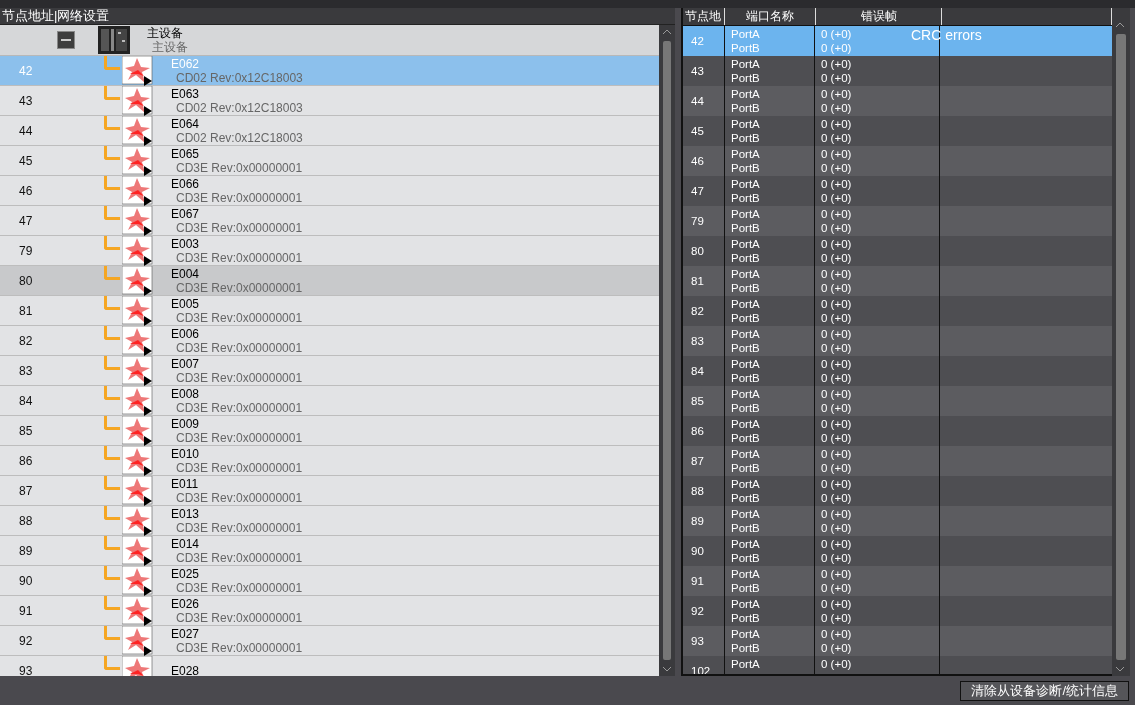 The width and height of the screenshot is (1135, 705). I want to click on device-name: E009, so click(186, 423).